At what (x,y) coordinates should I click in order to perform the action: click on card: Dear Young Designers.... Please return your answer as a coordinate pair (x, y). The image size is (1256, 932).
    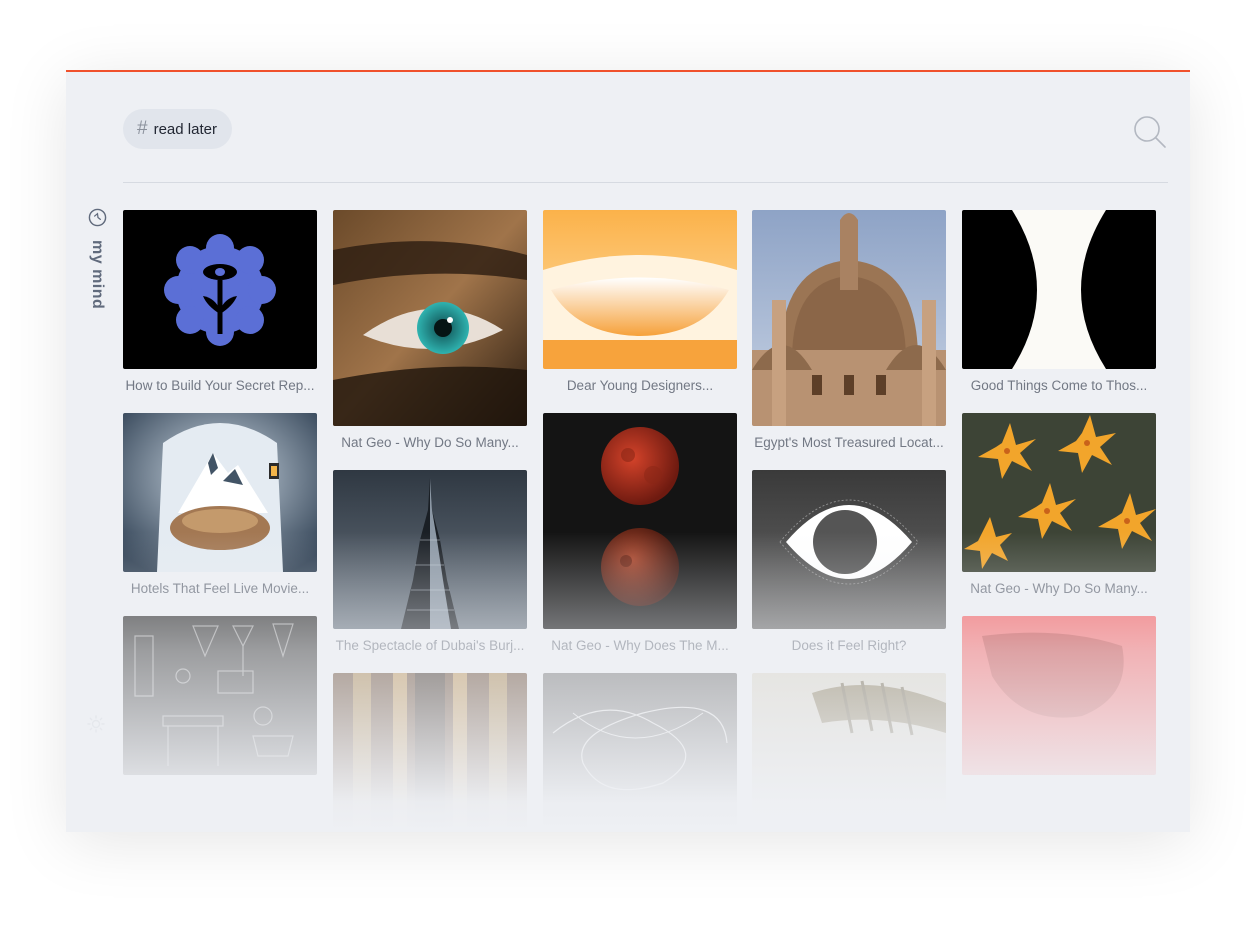
    Looking at the image, I should click on (640, 301).